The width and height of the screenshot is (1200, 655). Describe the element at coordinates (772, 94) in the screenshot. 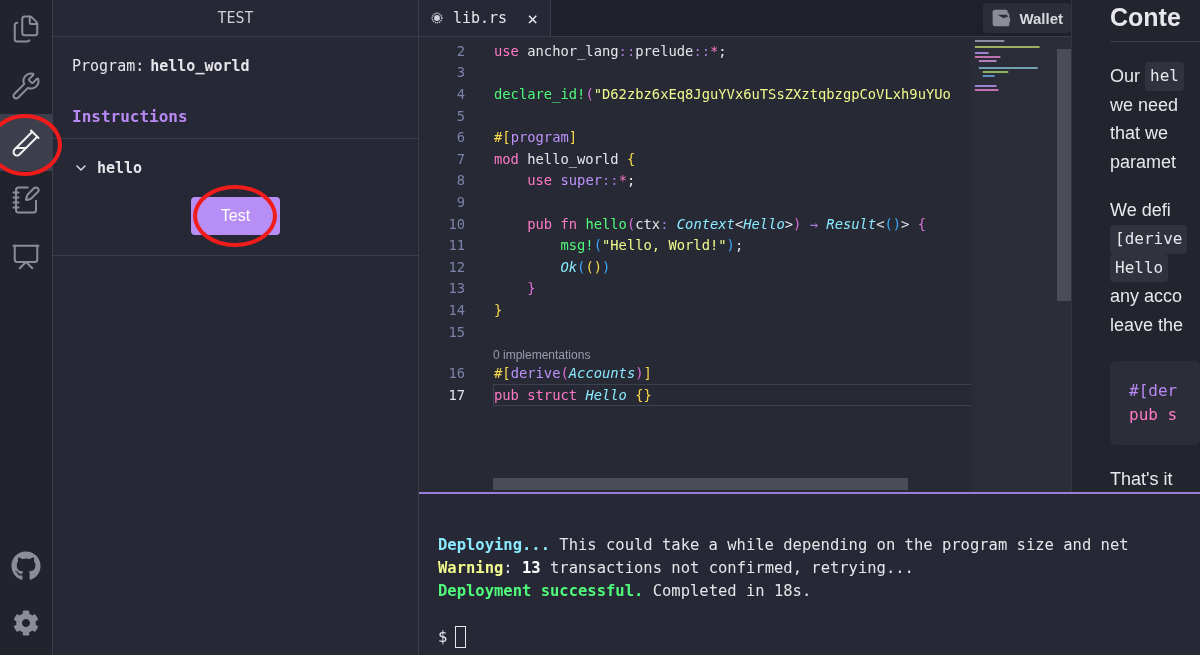

I see `code-token: "D62zbz6xEq8JguYVx6uTSsZXztqbzgpCoVLxh9uYUo` at that location.